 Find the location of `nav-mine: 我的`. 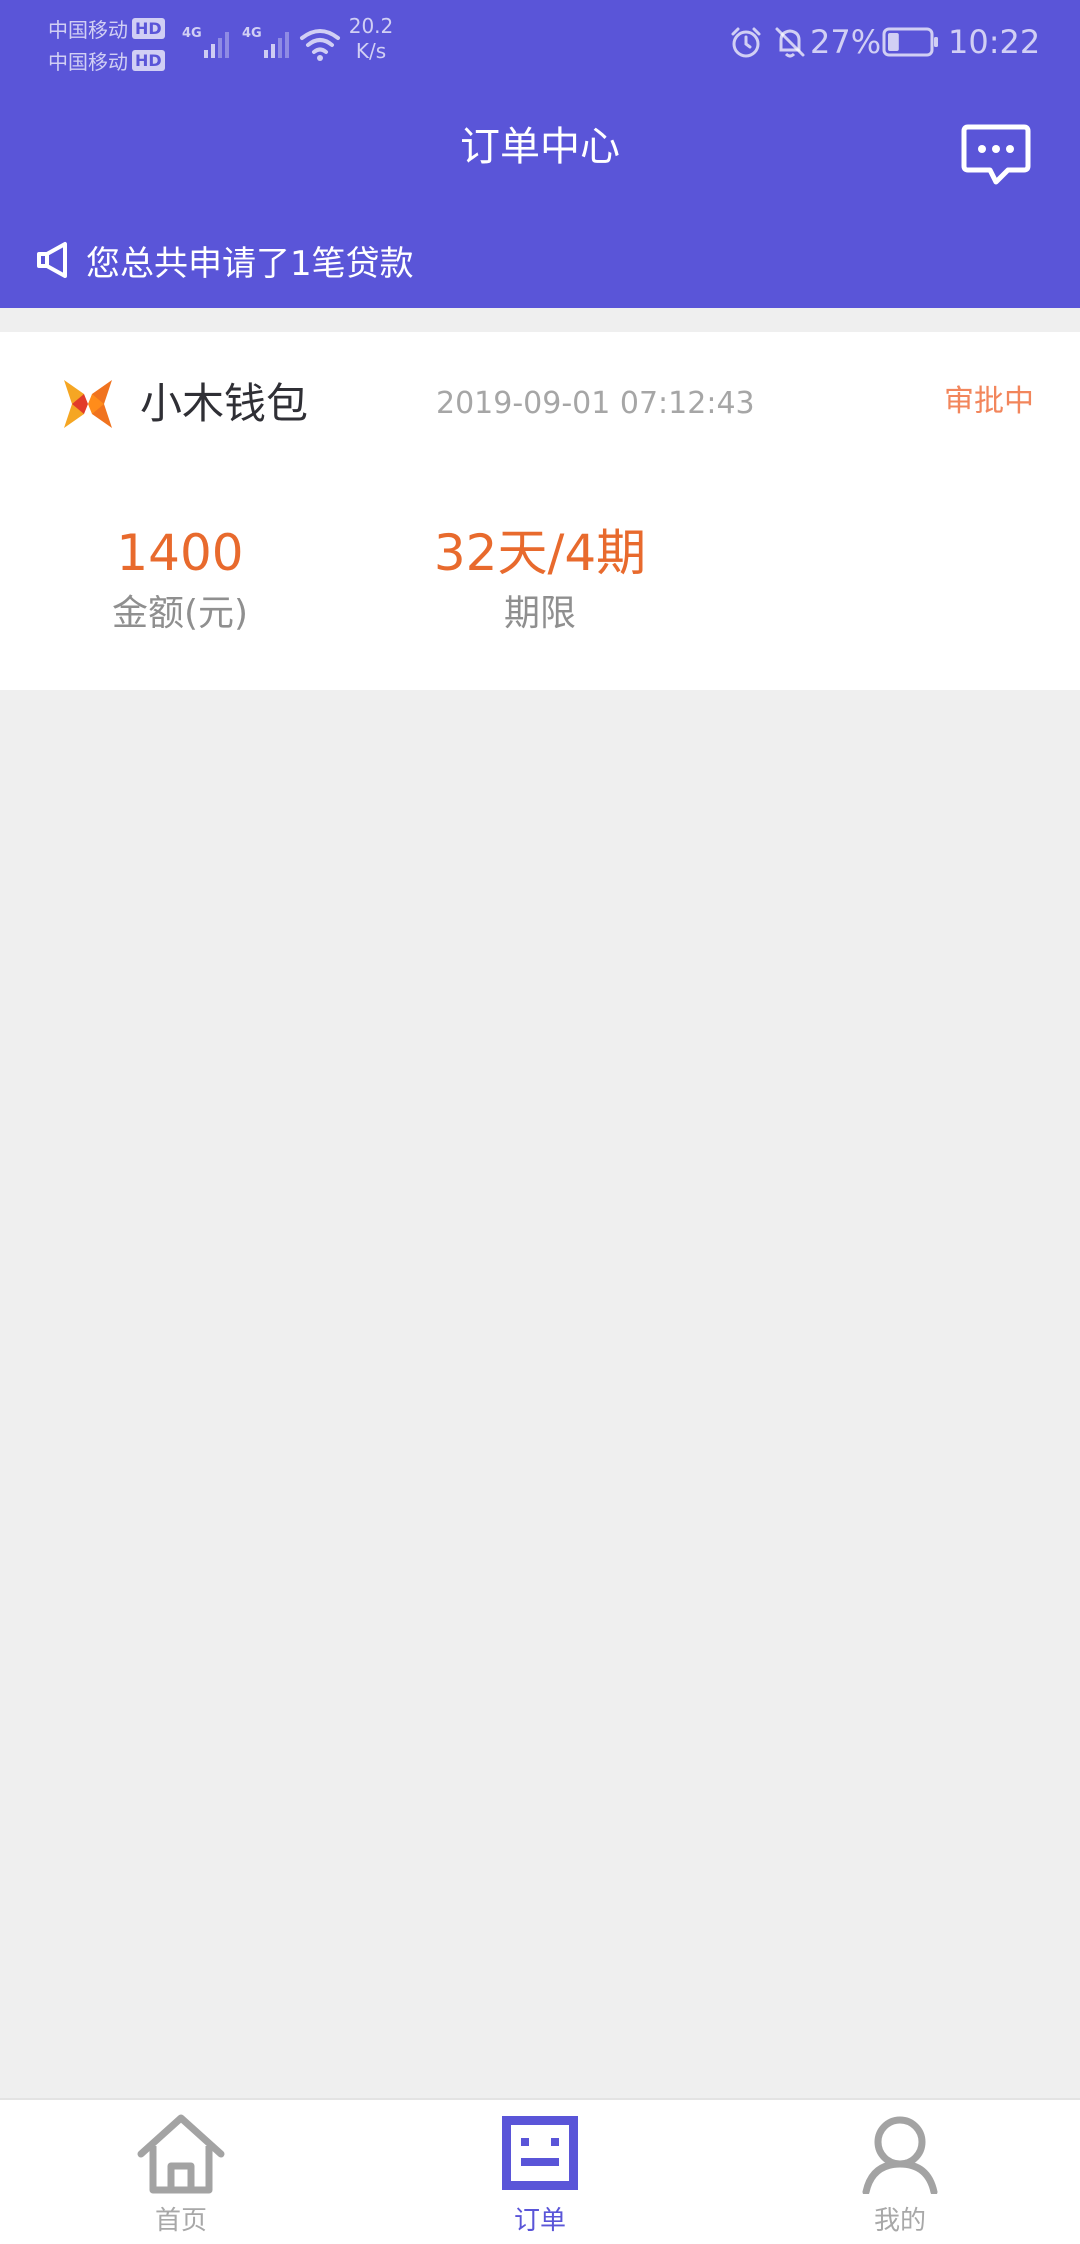

nav-mine: 我的 is located at coordinates (900, 2175).